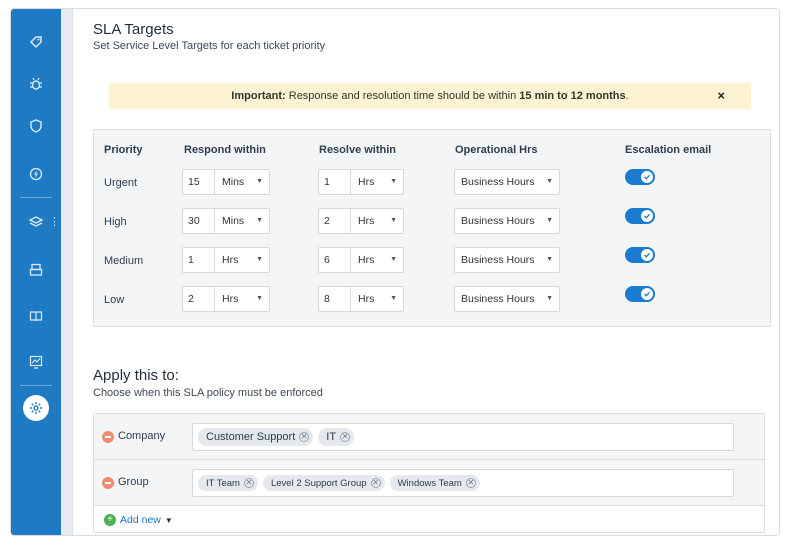  What do you see at coordinates (335, 299) in the screenshot?
I see `resolve-value-input: 8` at bounding box center [335, 299].